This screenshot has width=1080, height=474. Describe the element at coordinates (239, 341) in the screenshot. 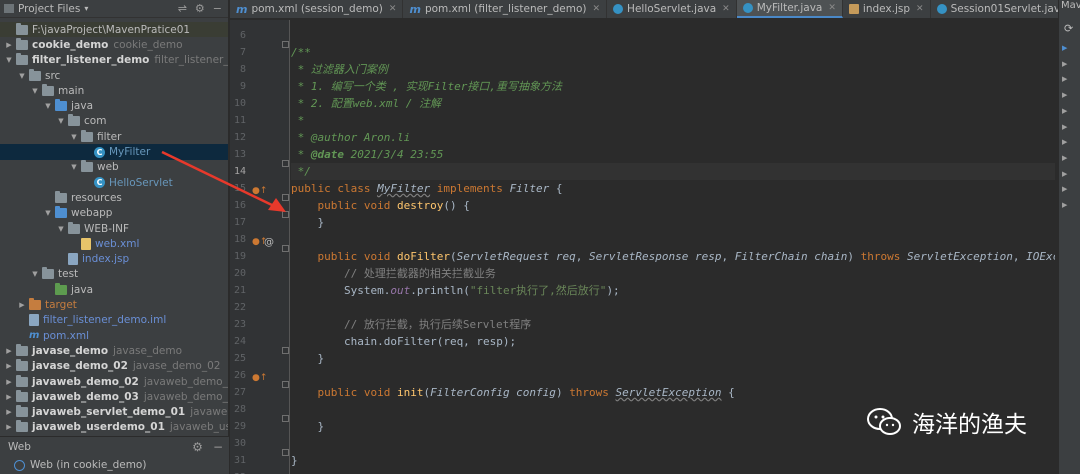

I see `line-number: 24` at that location.